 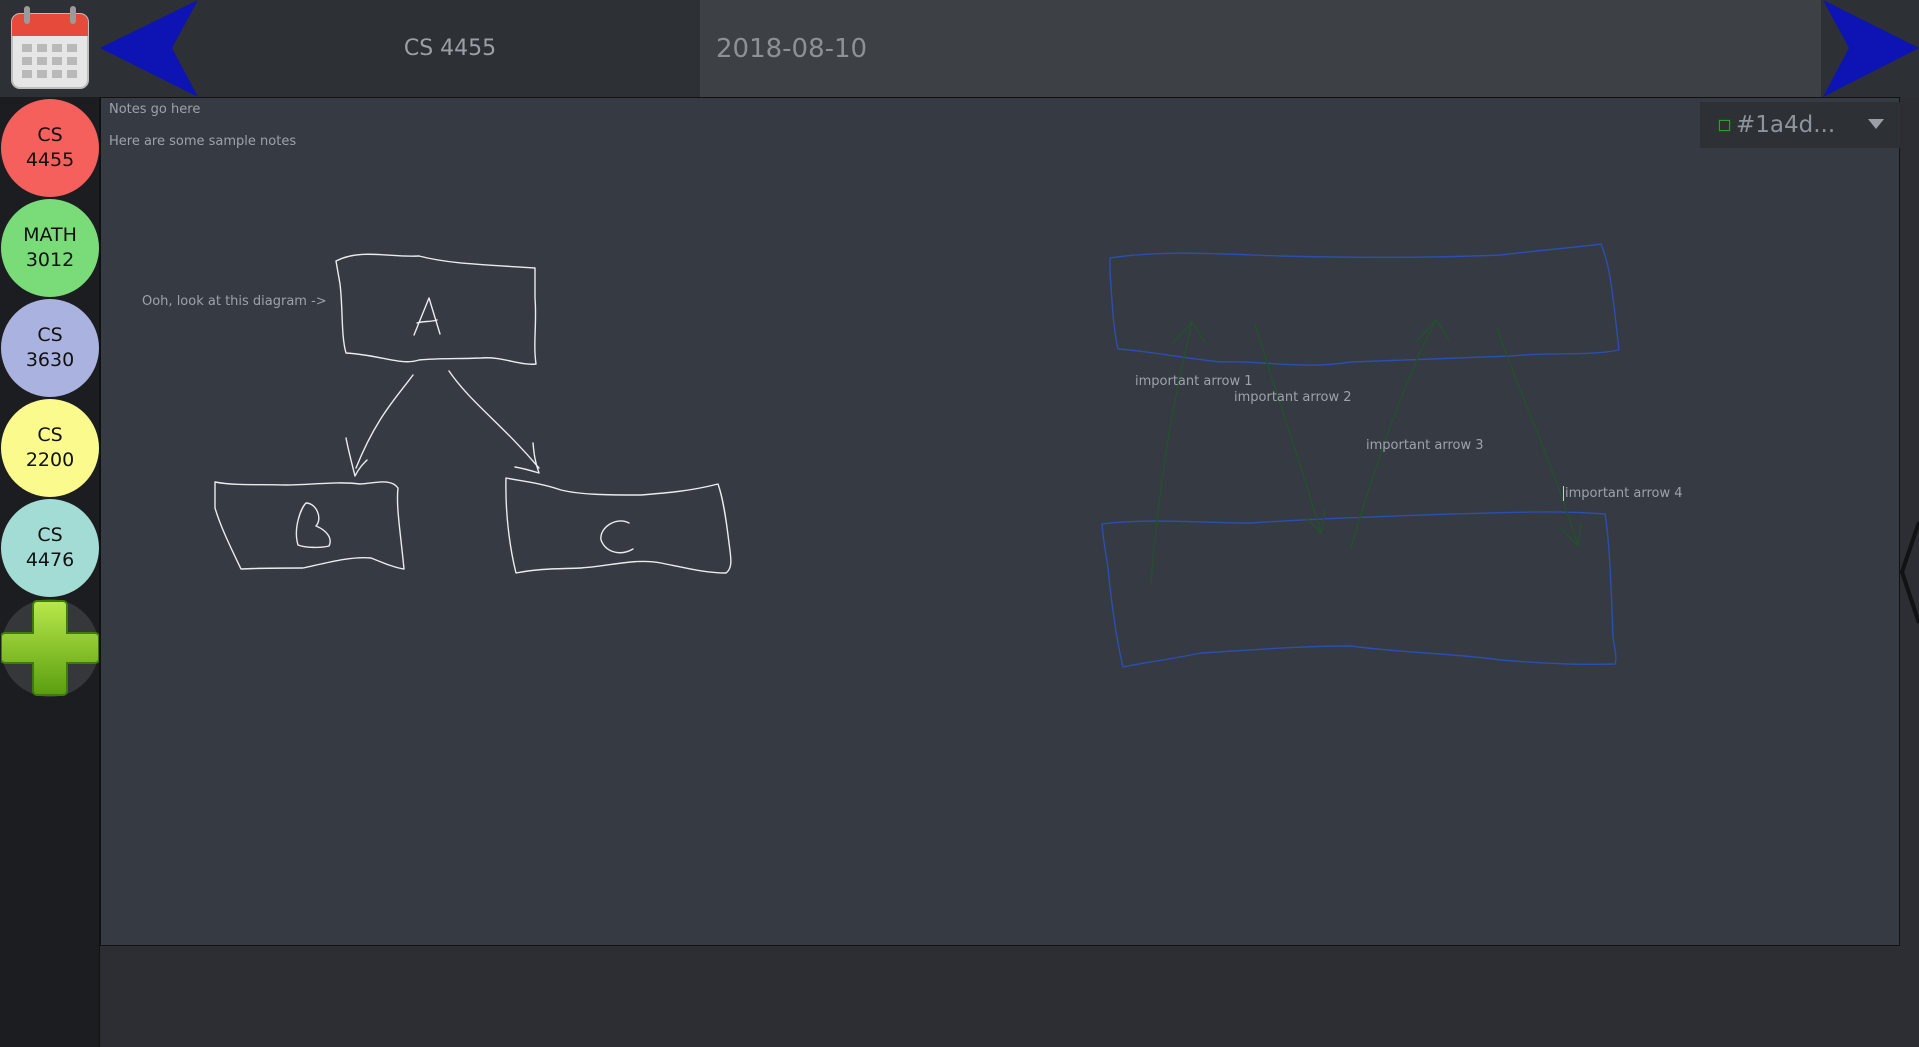 I want to click on bottom-panel, so click(x=1009, y=996).